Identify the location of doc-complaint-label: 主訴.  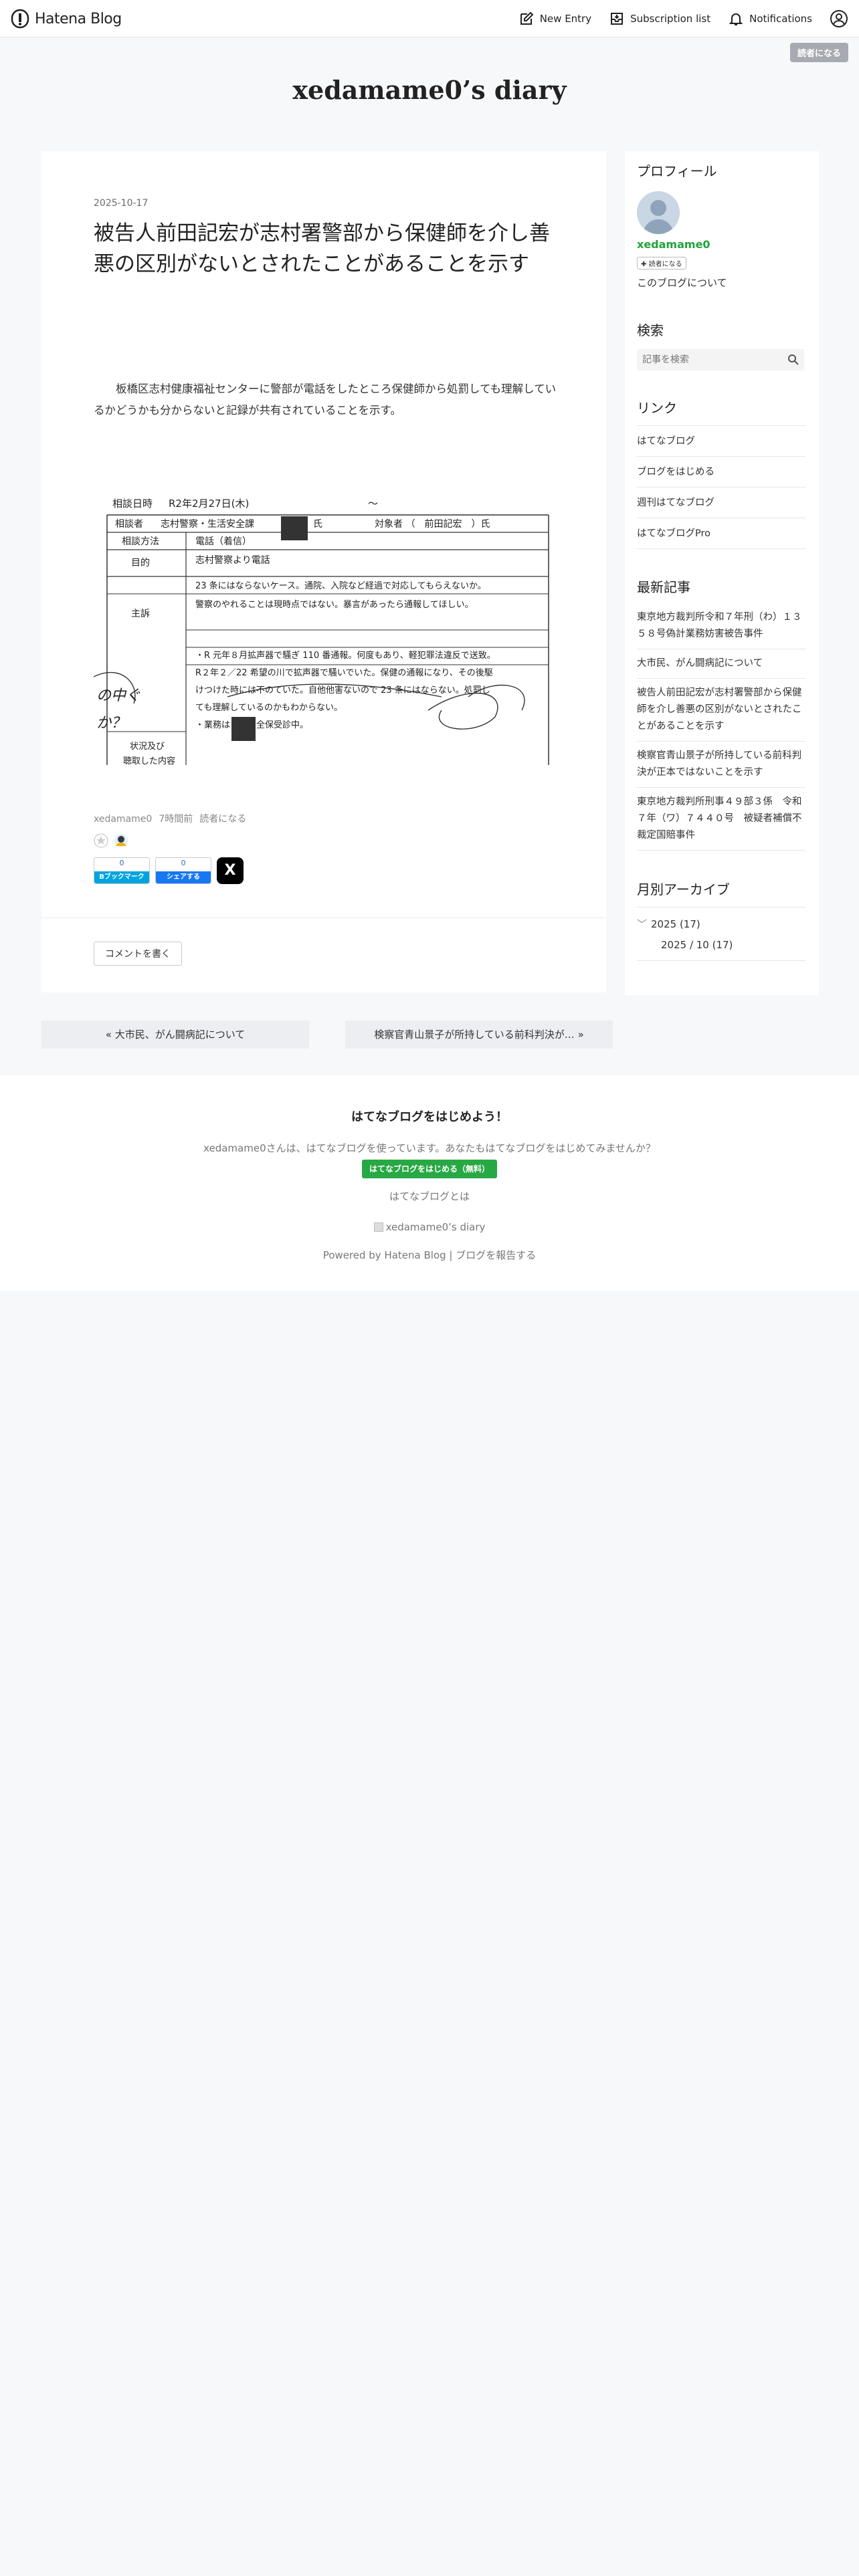
(140, 614).